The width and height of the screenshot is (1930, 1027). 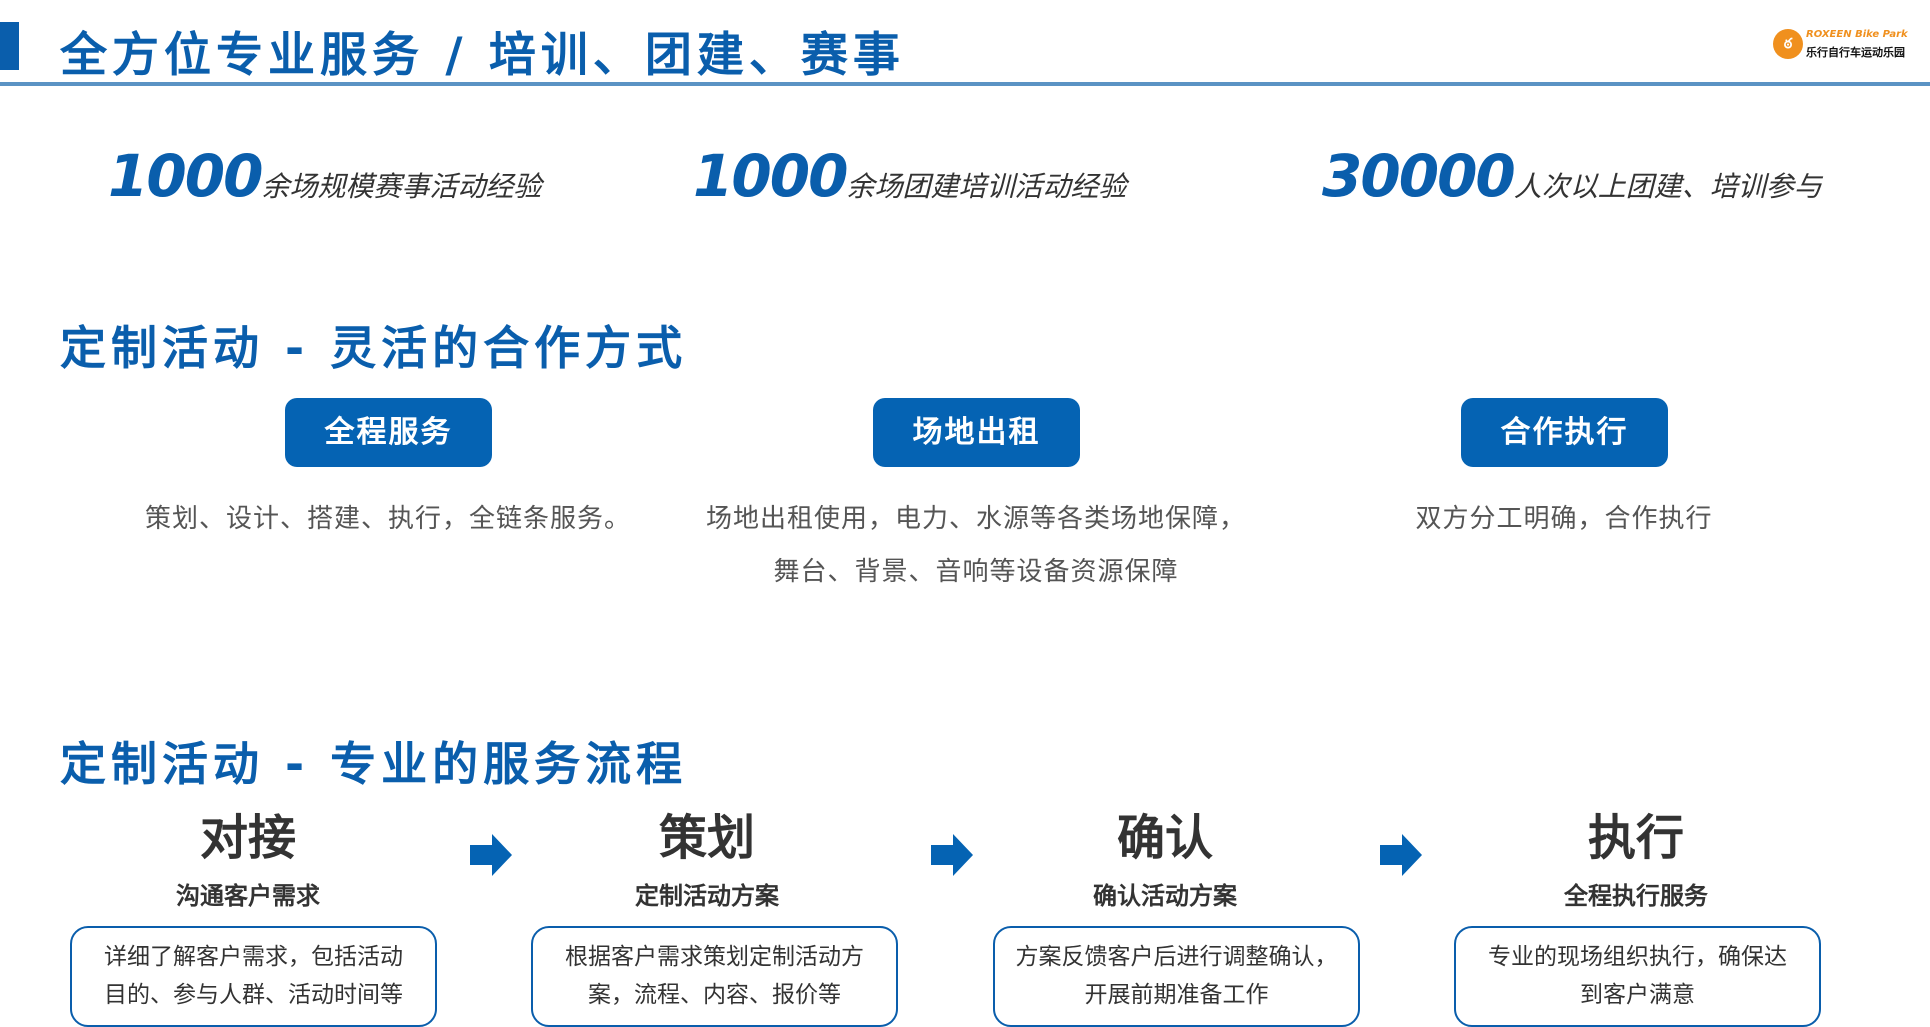 I want to click on bike-logo-icon: ఠ, so click(x=1788, y=44).